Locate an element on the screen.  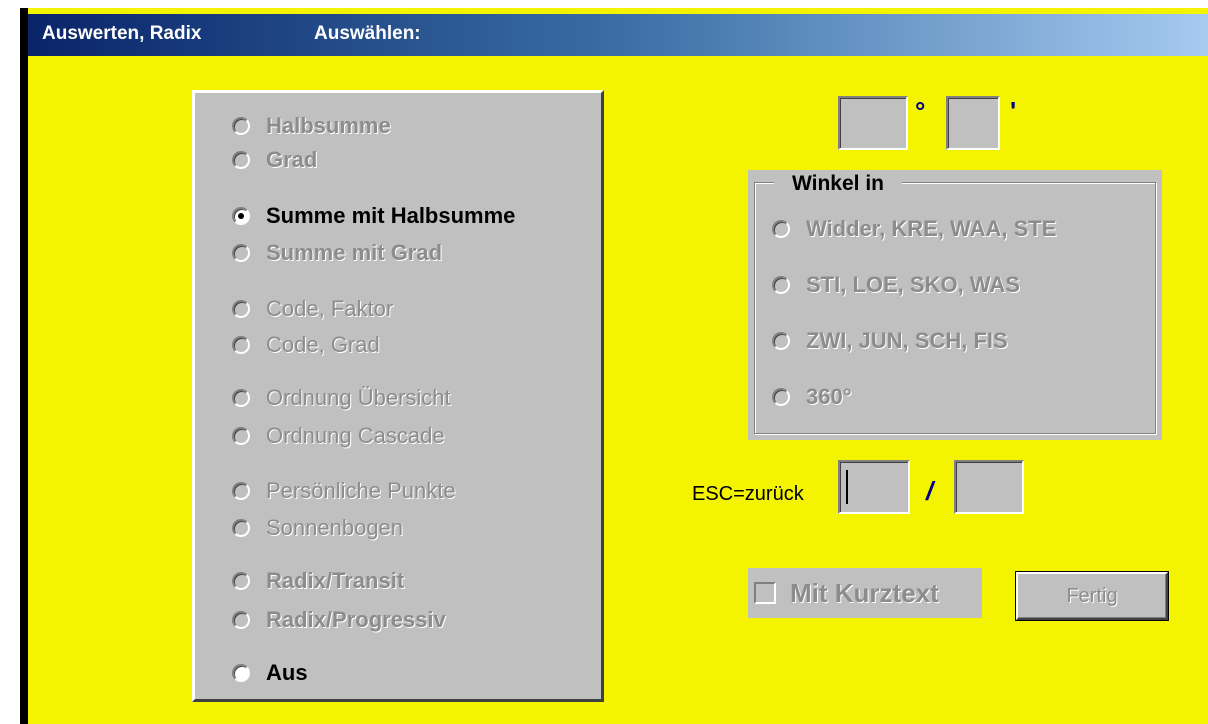
fertig-button: Fertig is located at coordinates (1092, 596).